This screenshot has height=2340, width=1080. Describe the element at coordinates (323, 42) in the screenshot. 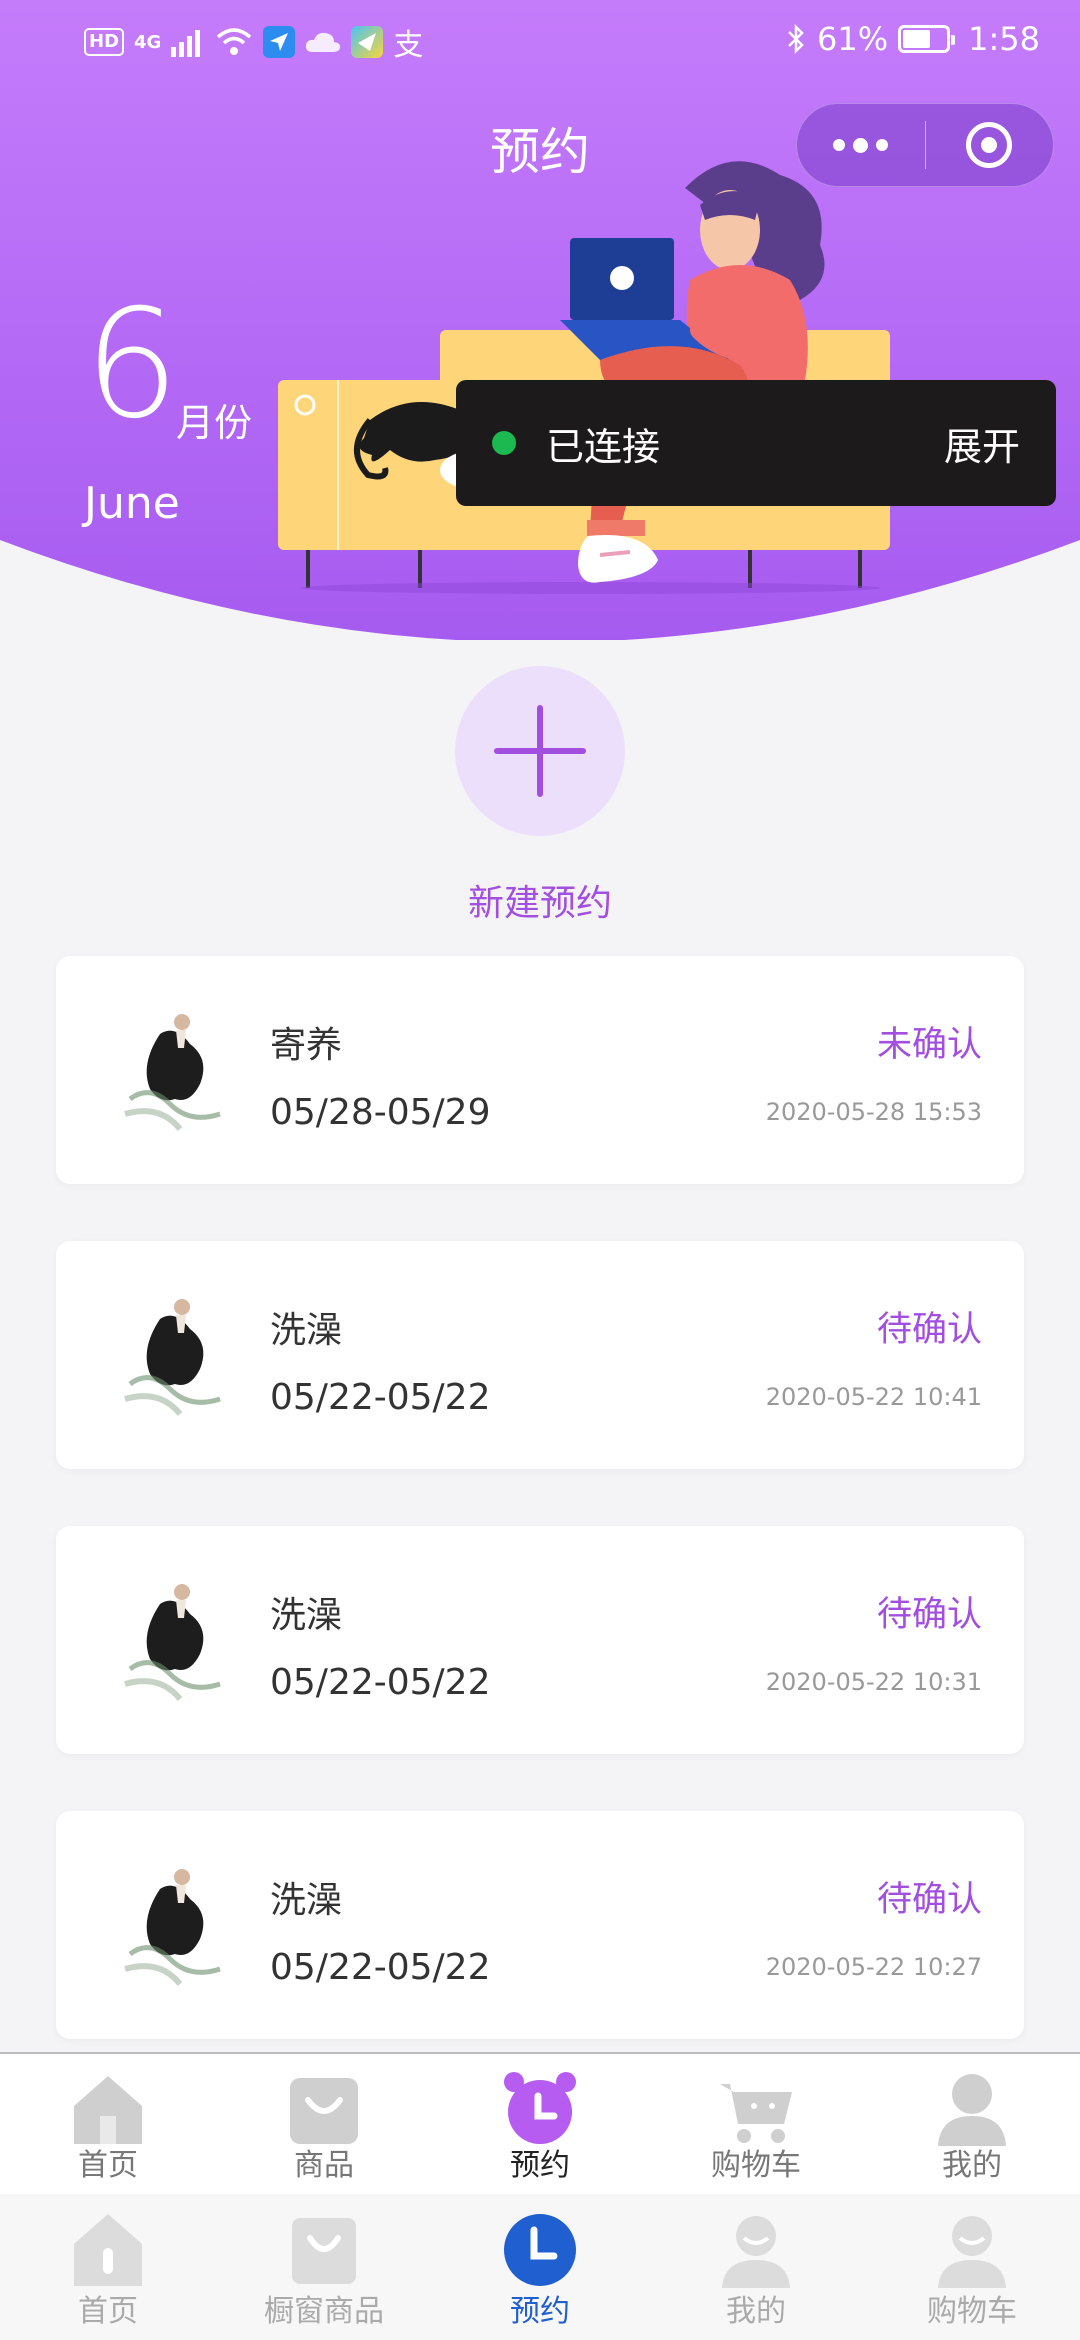

I see `cloud-icon` at that location.